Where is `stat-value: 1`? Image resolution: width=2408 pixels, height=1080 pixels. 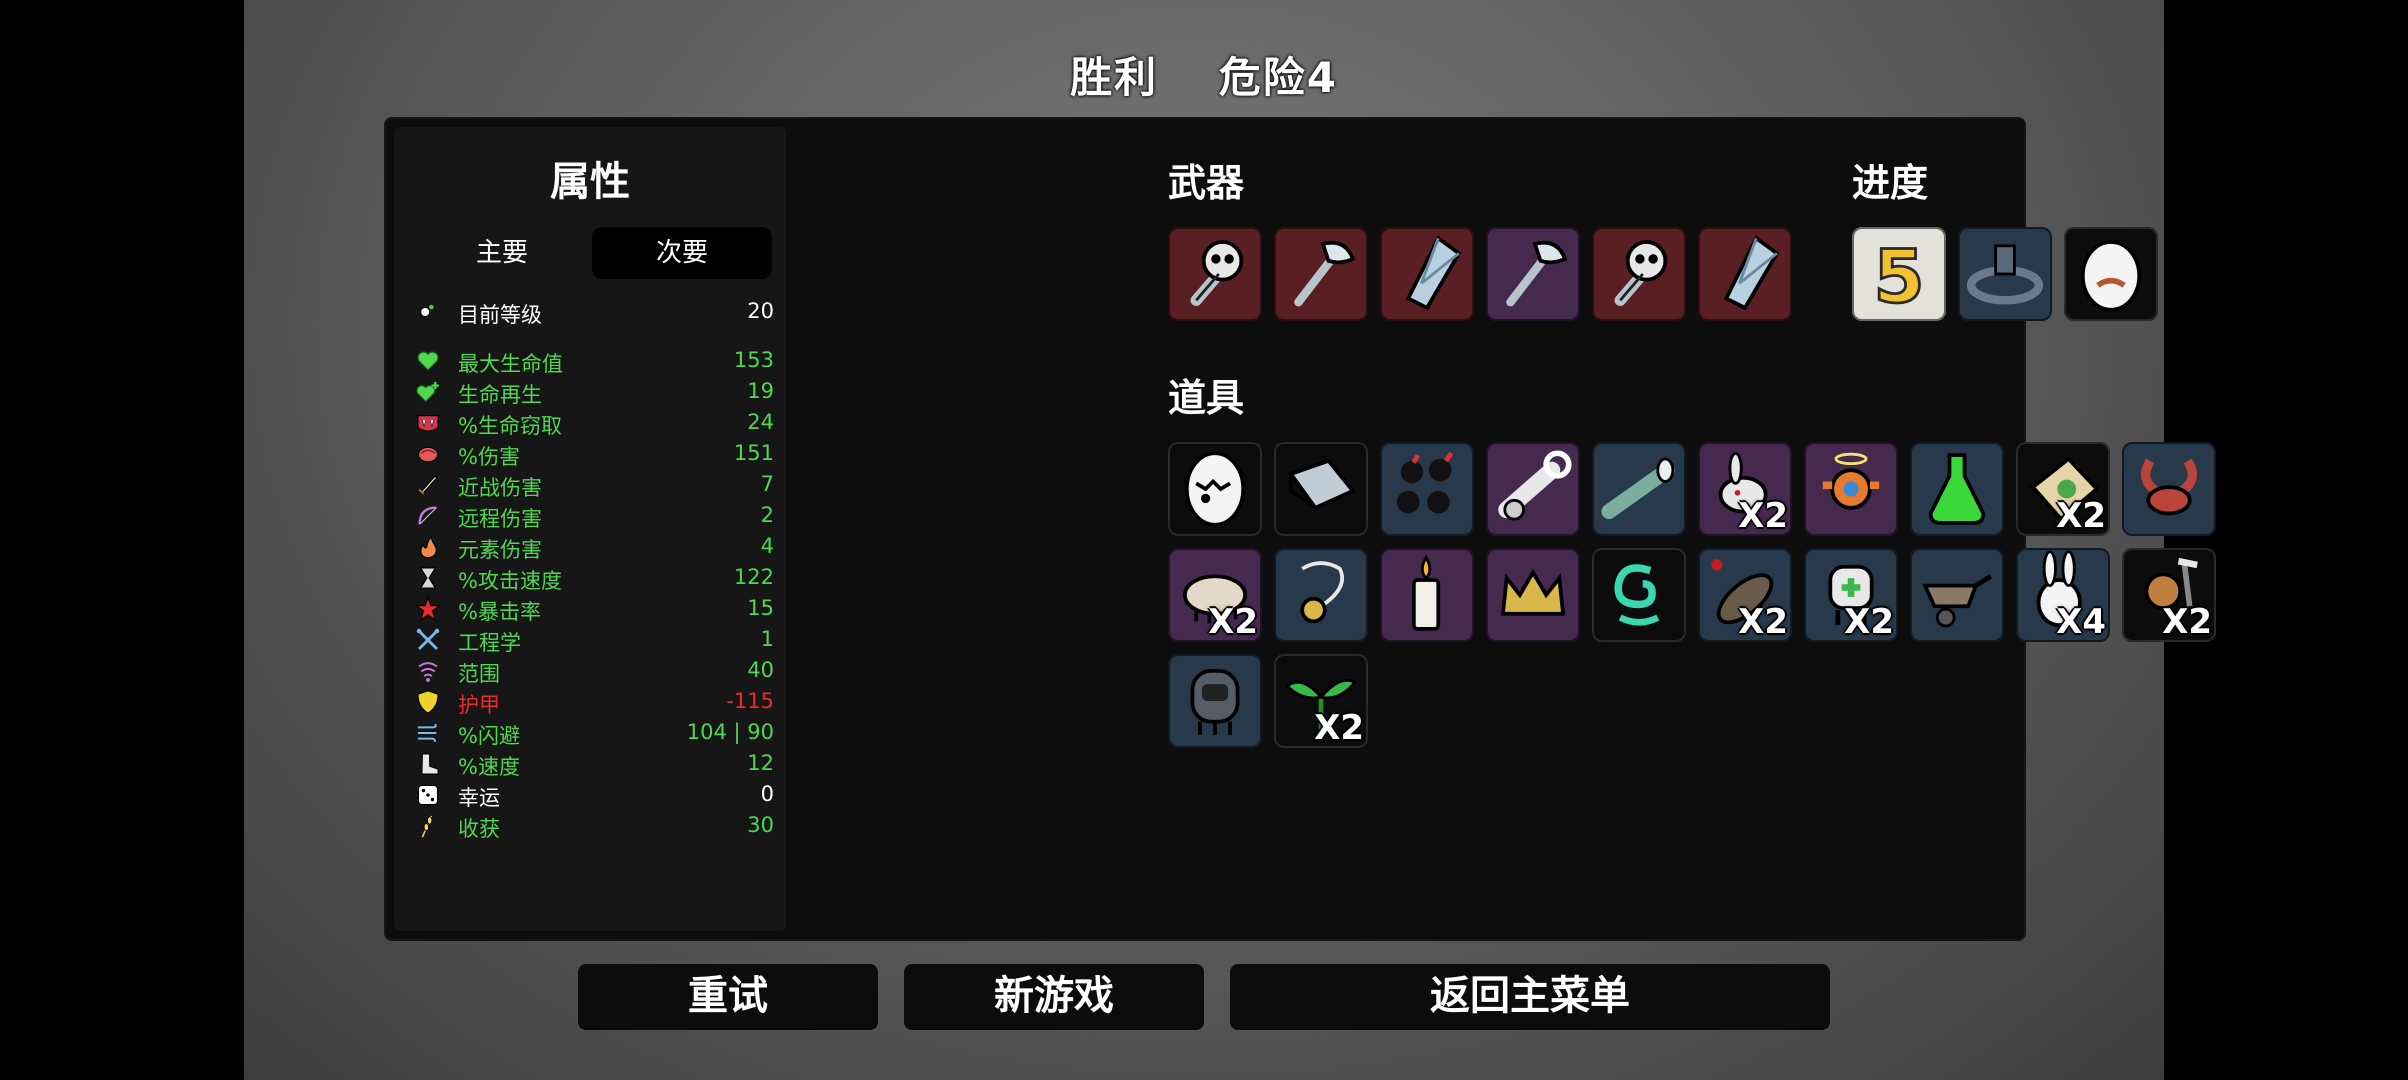
stat-value: 1 is located at coordinates (767, 639).